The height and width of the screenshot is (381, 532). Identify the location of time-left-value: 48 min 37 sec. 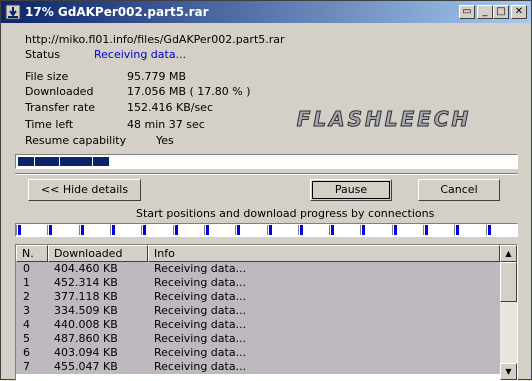
(166, 124).